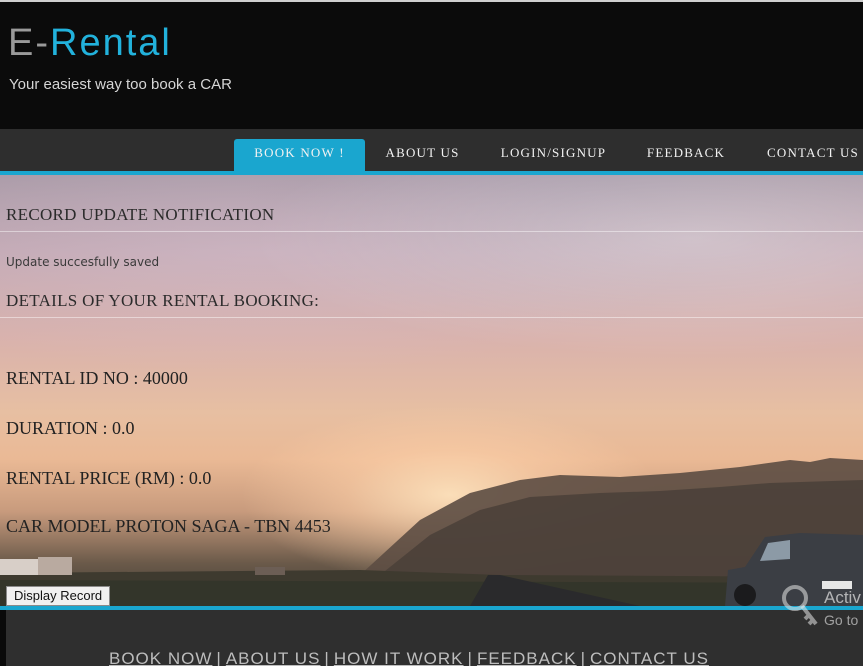 The height and width of the screenshot is (666, 863). Describe the element at coordinates (686, 155) in the screenshot. I see `nav-feedback: FEEDBACK` at that location.